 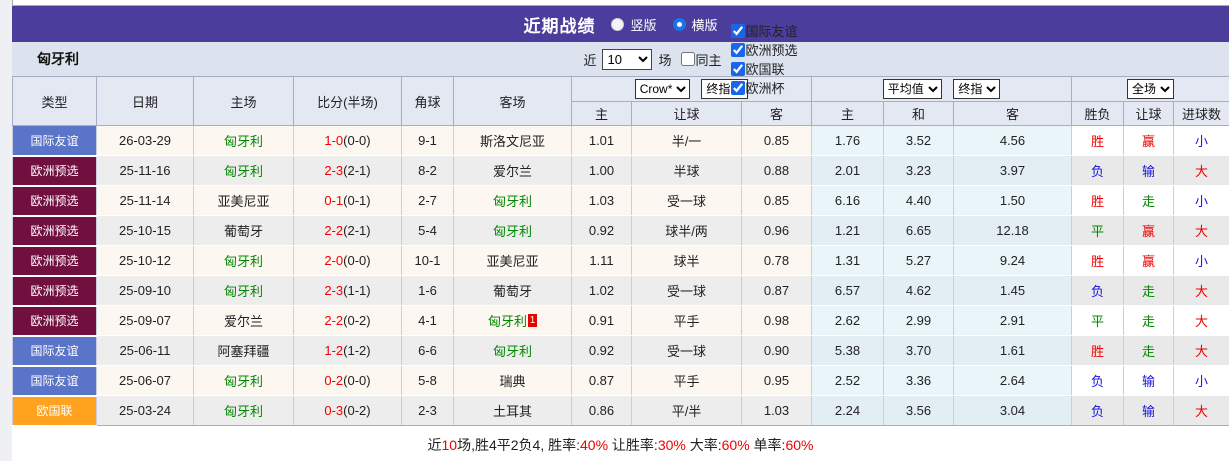 I want to click on score: 2-2(2-1), so click(x=347, y=230).